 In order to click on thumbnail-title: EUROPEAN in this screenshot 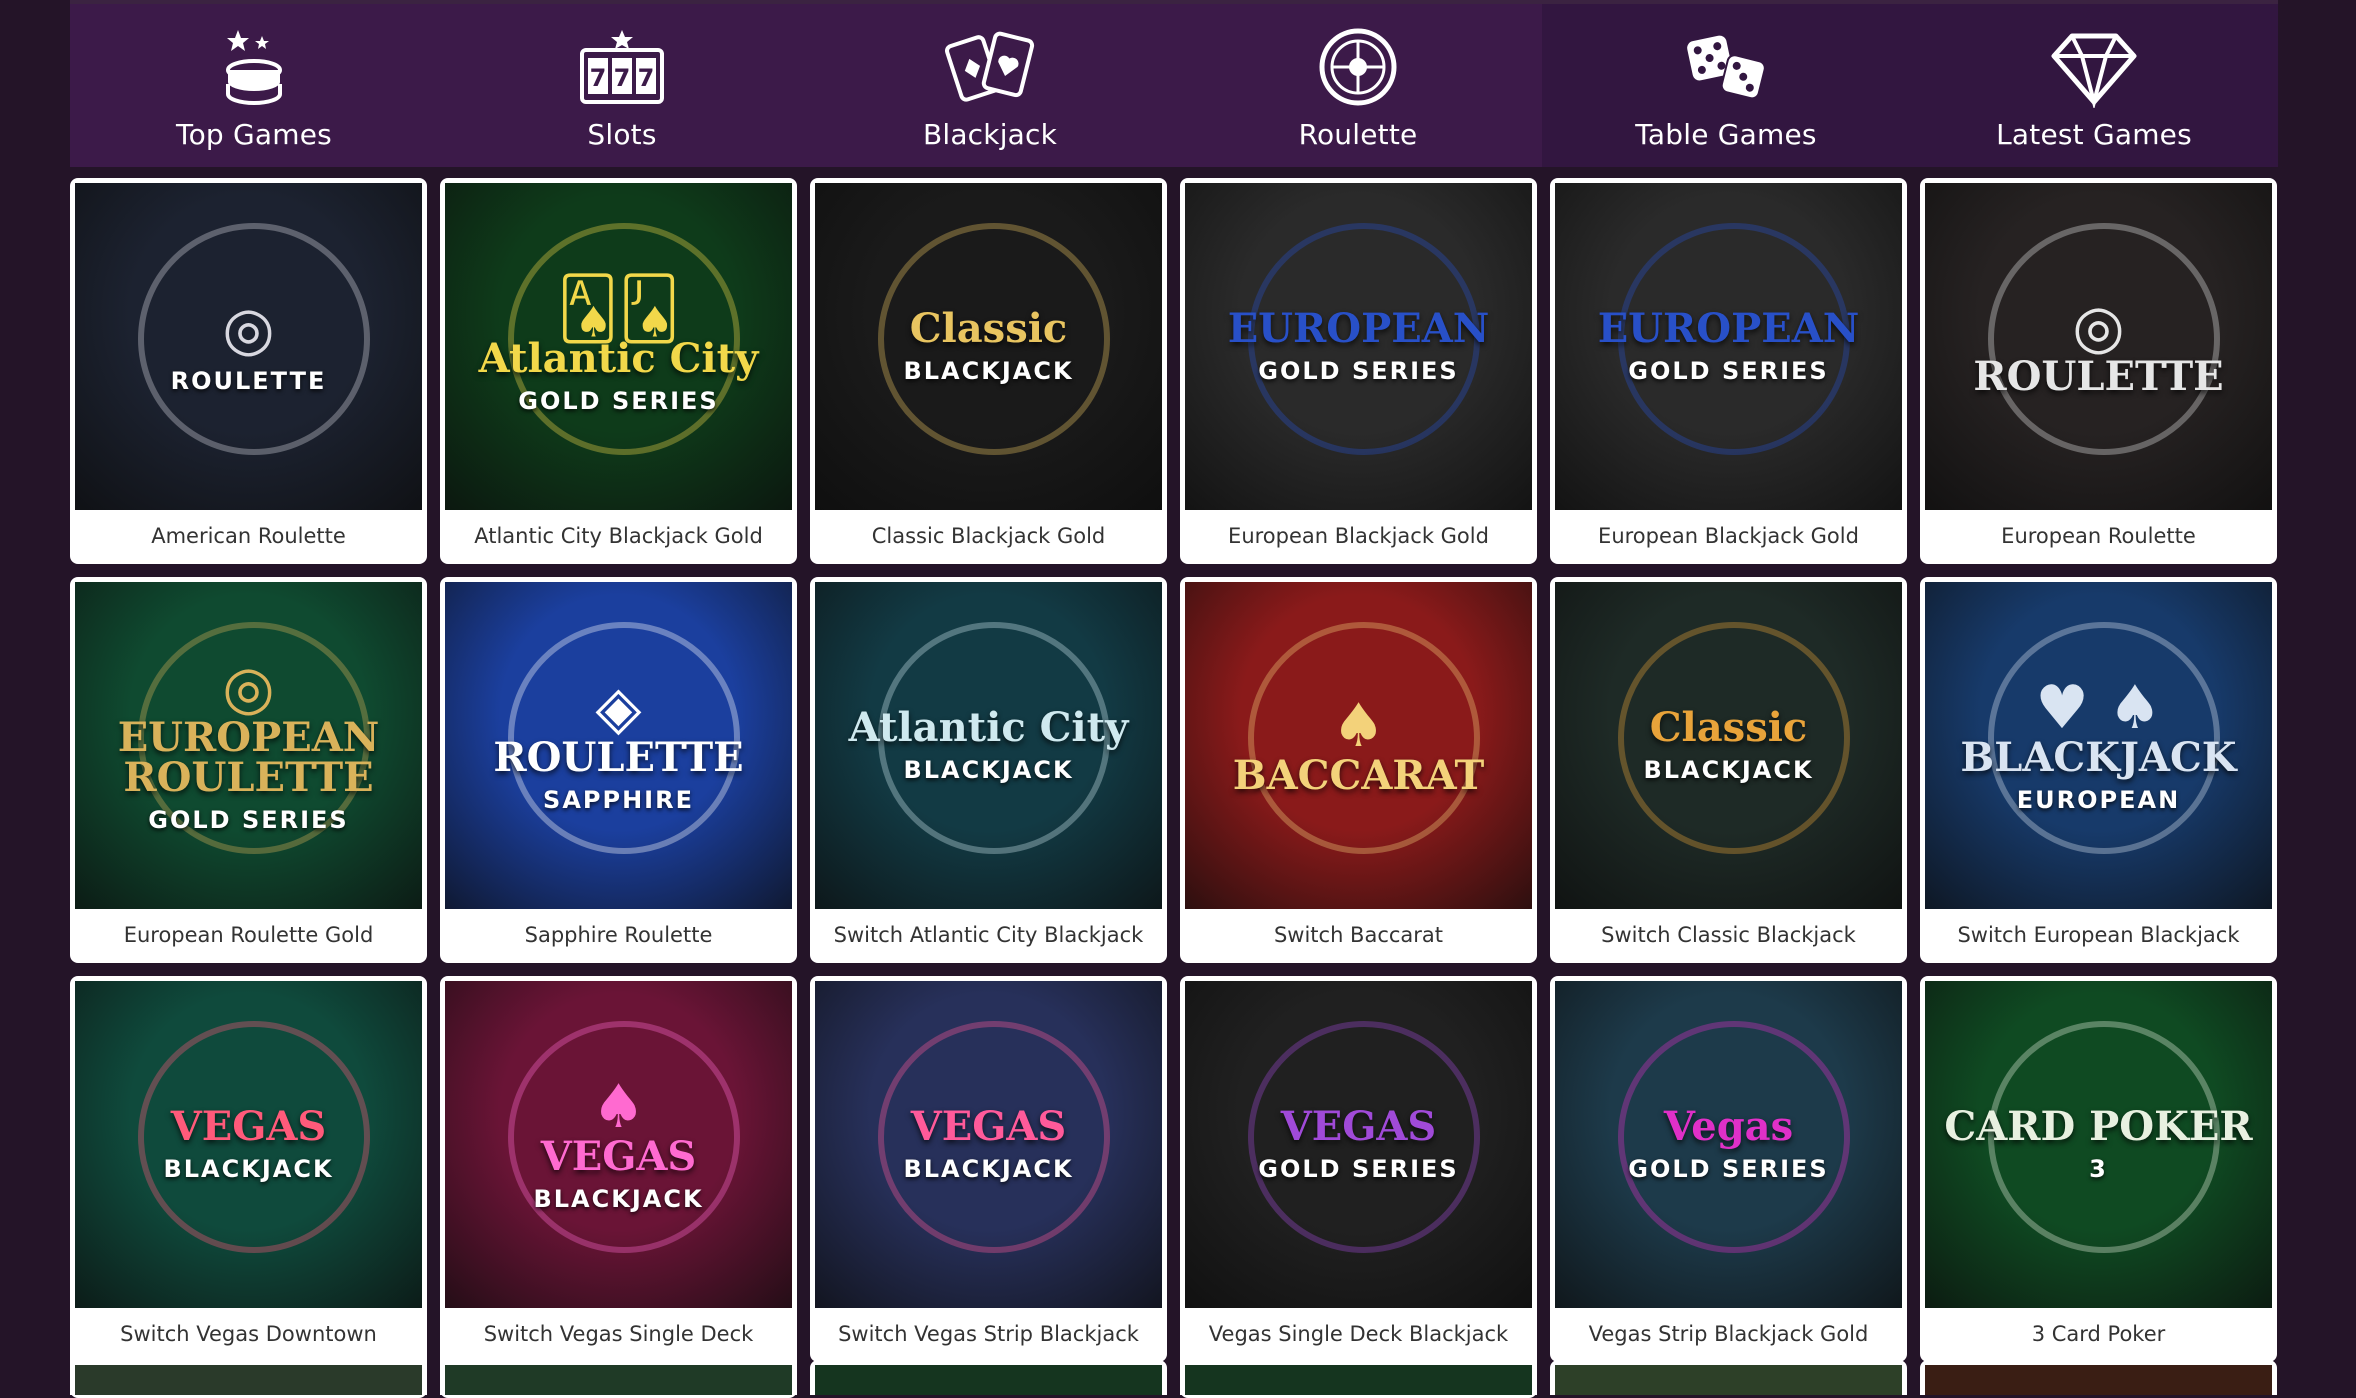, I will do `click(1728, 328)`.